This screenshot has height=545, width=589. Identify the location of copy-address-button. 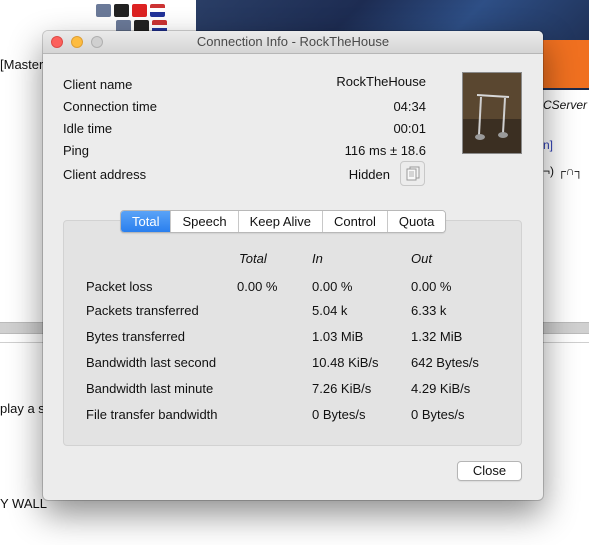
(412, 173).